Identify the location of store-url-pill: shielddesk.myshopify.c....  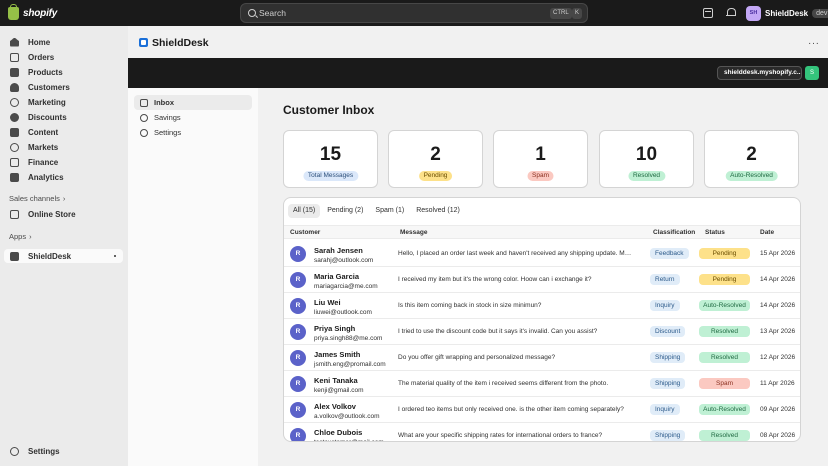
(759, 73).